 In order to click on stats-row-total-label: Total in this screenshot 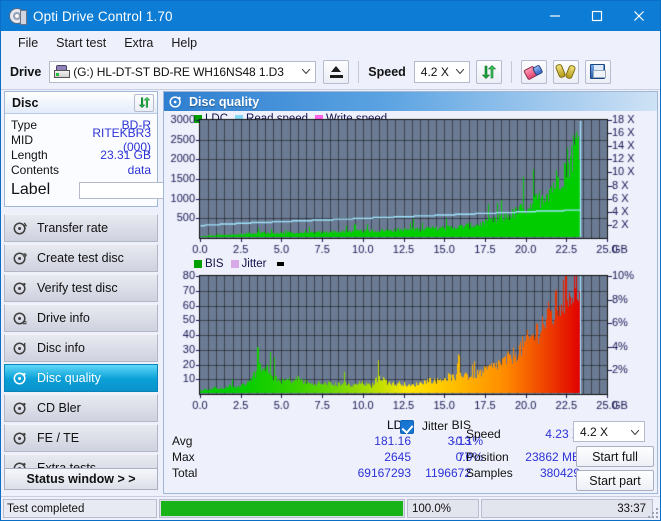, I will do `click(185, 473)`.